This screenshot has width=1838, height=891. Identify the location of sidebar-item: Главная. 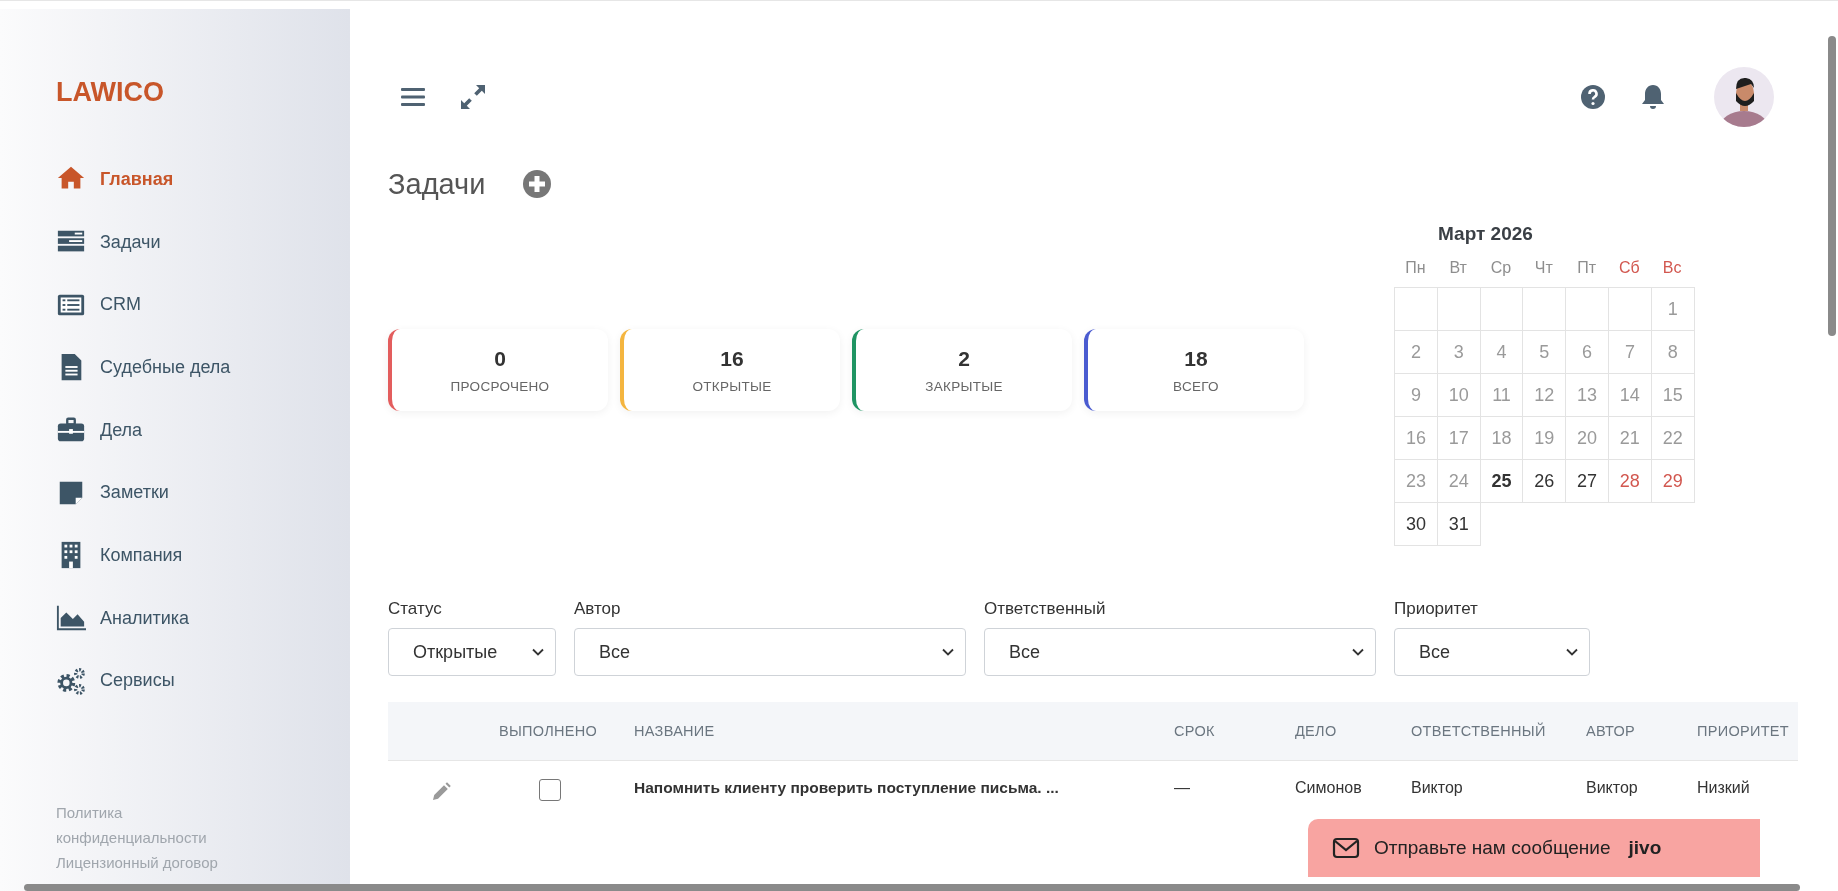
(115, 179).